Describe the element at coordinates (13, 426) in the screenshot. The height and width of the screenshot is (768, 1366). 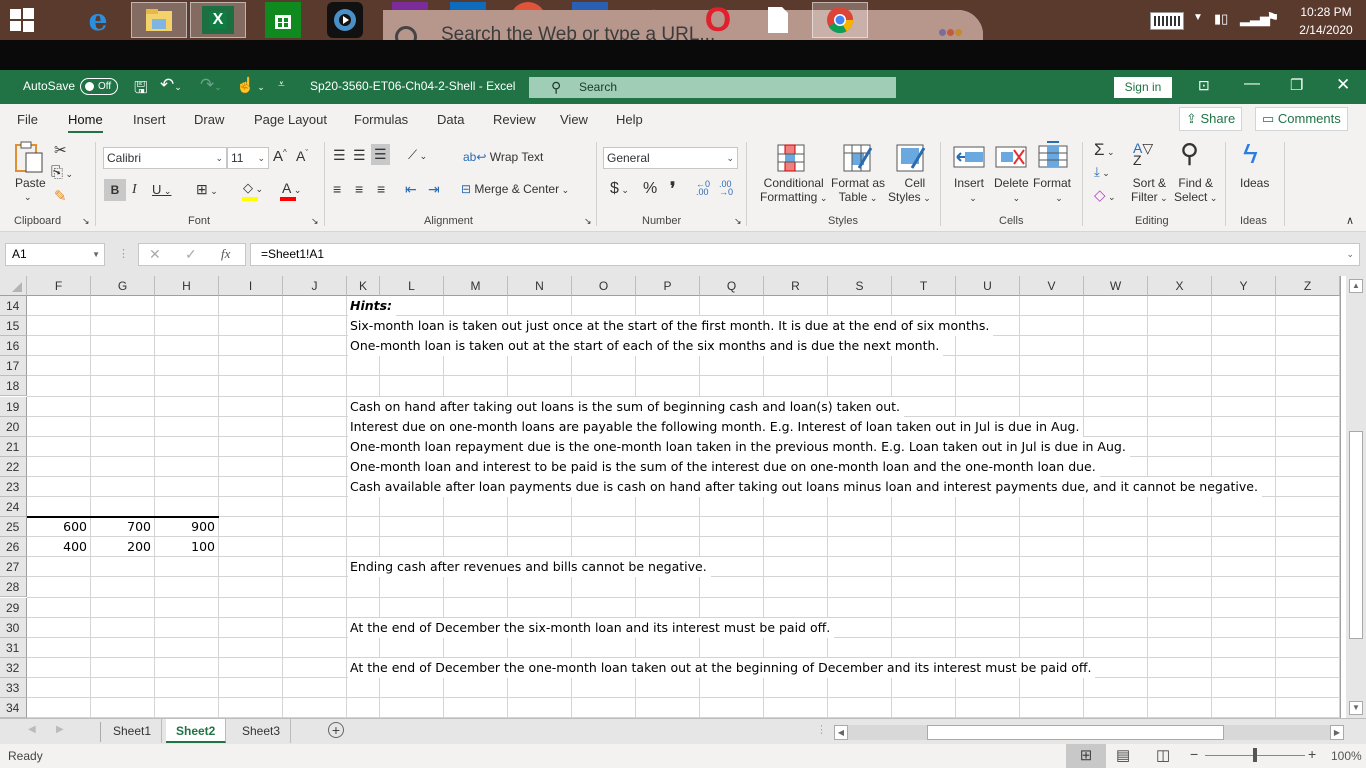
I see `row-header-20: 20` at that location.